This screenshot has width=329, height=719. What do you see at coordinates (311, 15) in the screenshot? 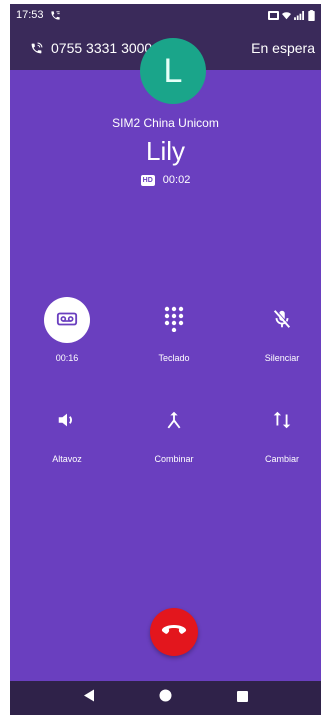
I see `battery-icon` at bounding box center [311, 15].